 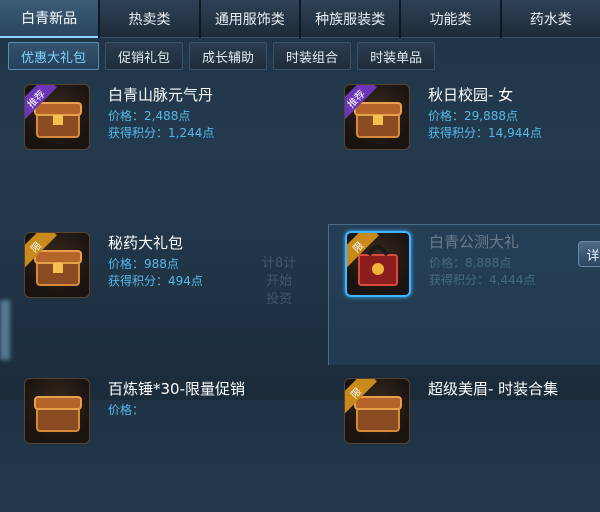 What do you see at coordinates (378, 264) in the screenshot?
I see `red-gift-box-icon: 限` at bounding box center [378, 264].